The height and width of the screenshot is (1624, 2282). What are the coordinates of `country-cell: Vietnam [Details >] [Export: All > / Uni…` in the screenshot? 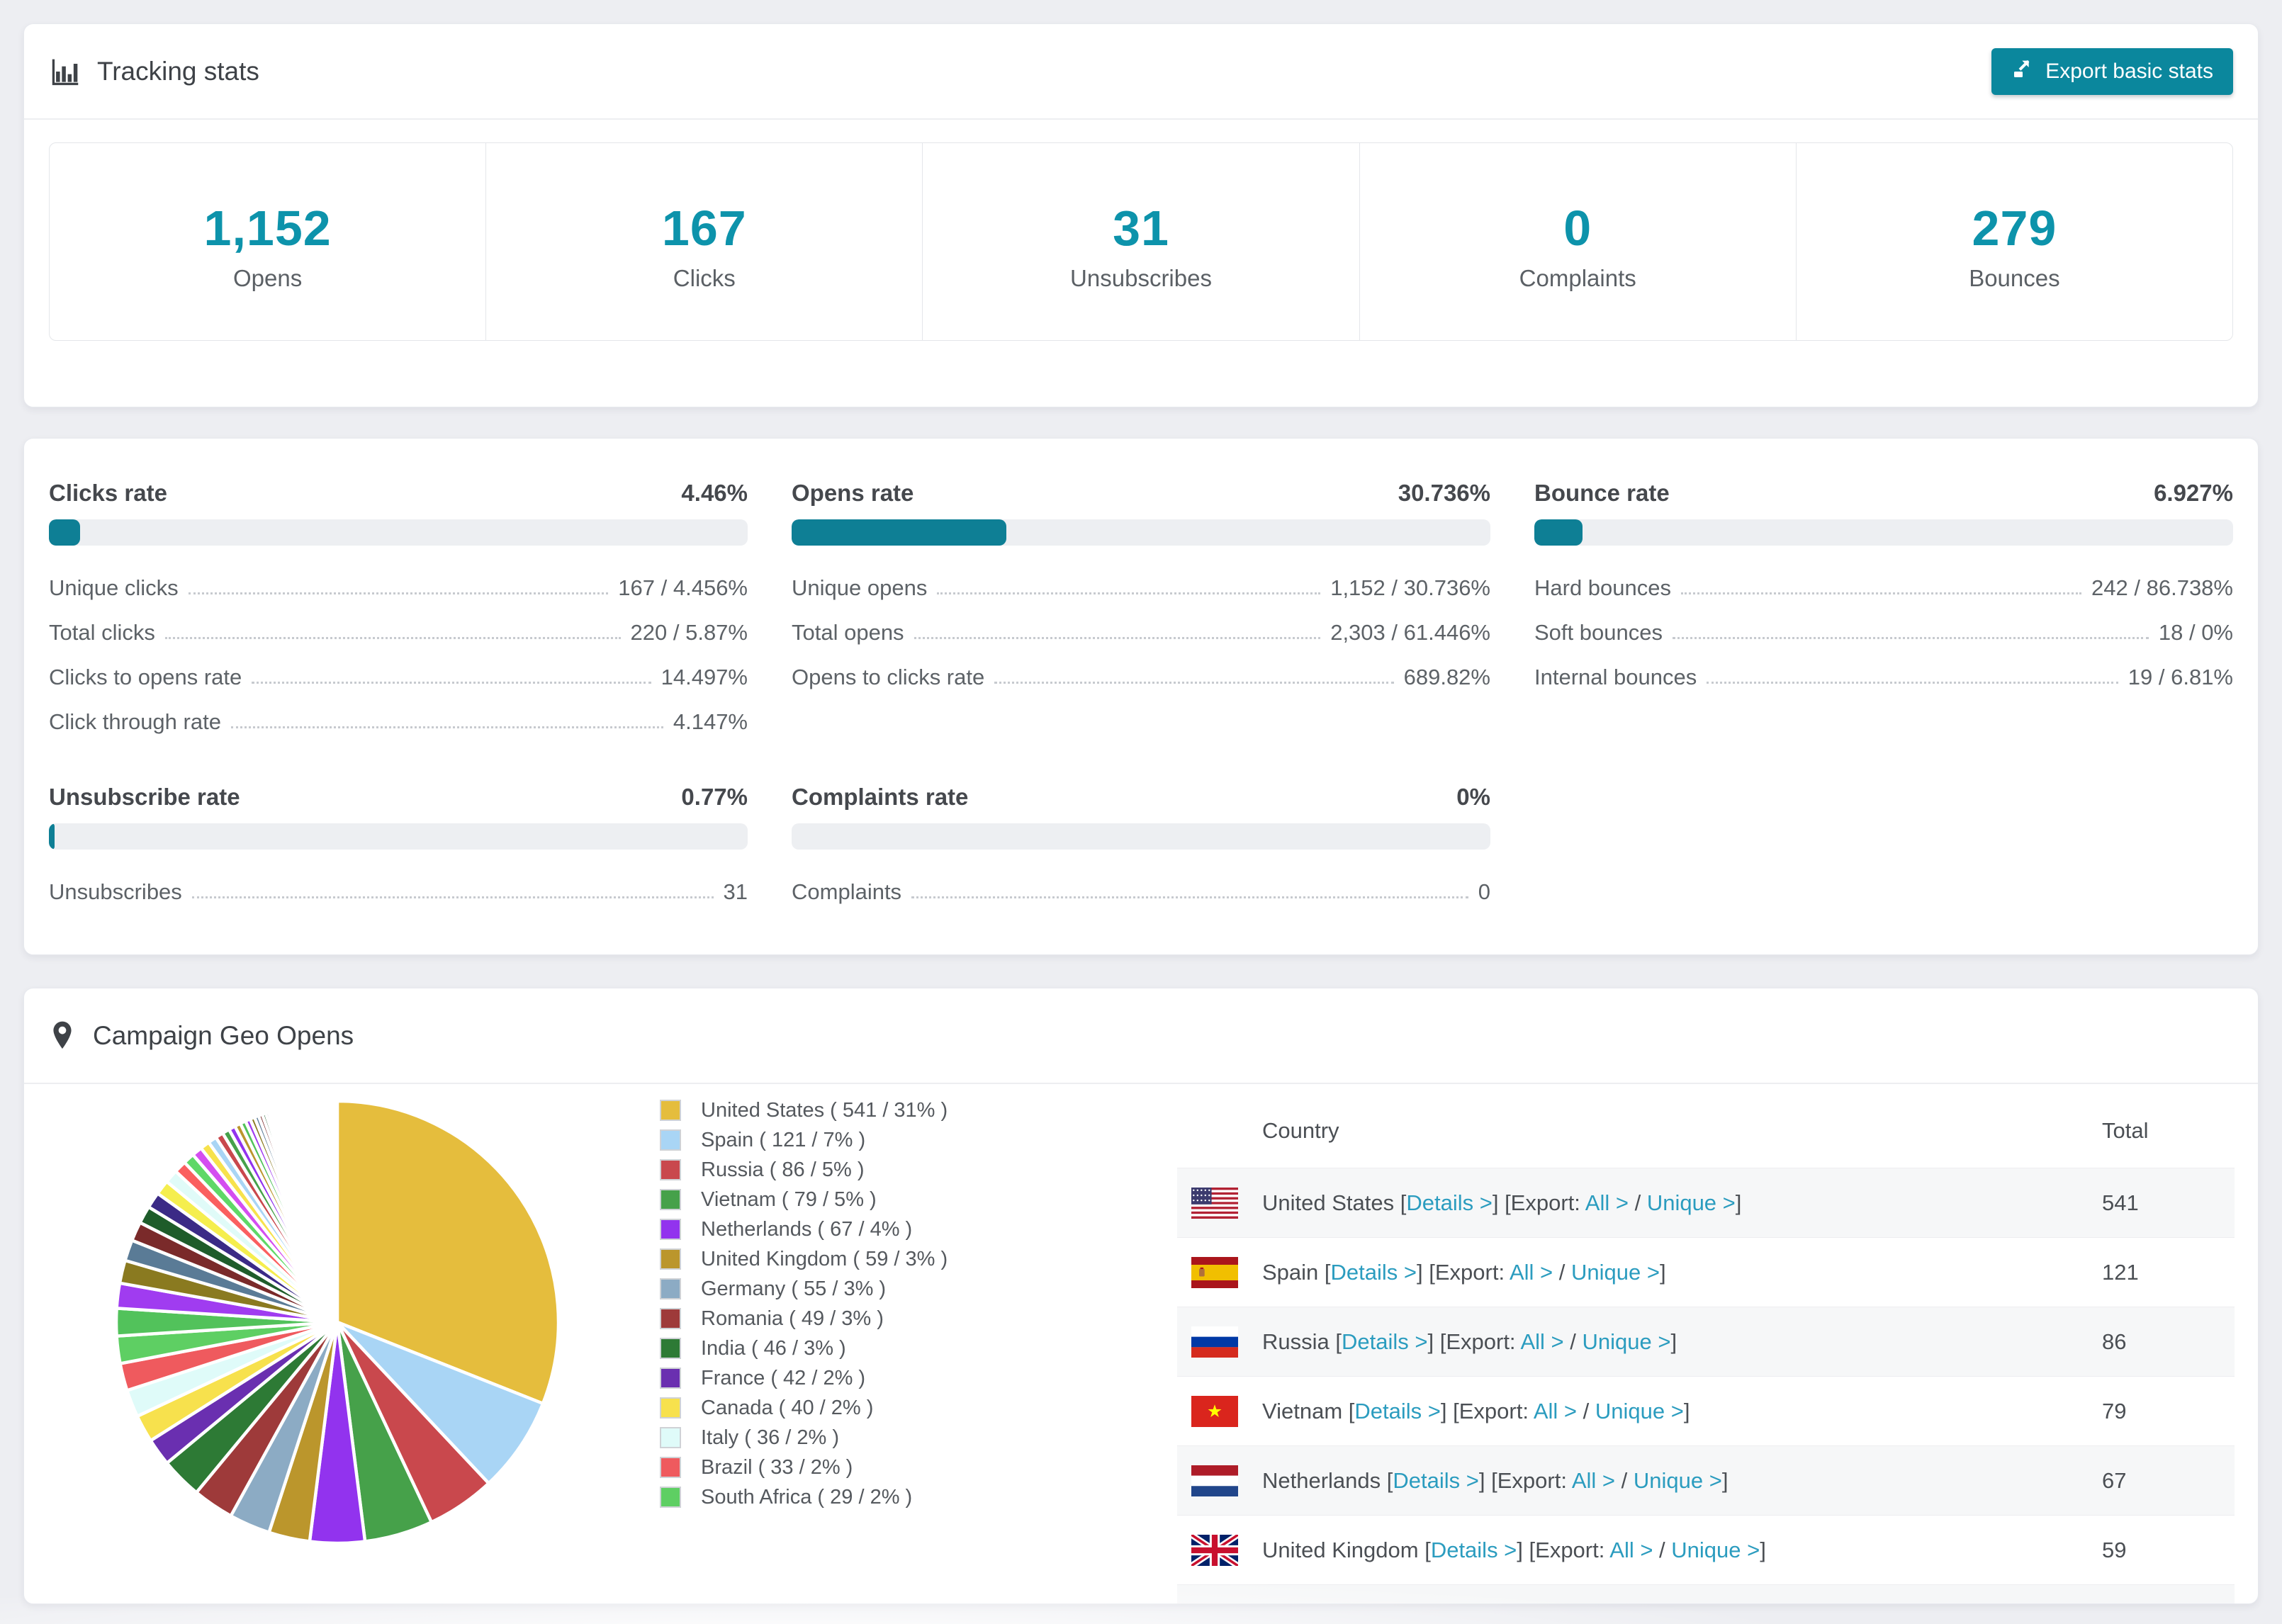 It's located at (1682, 1412).